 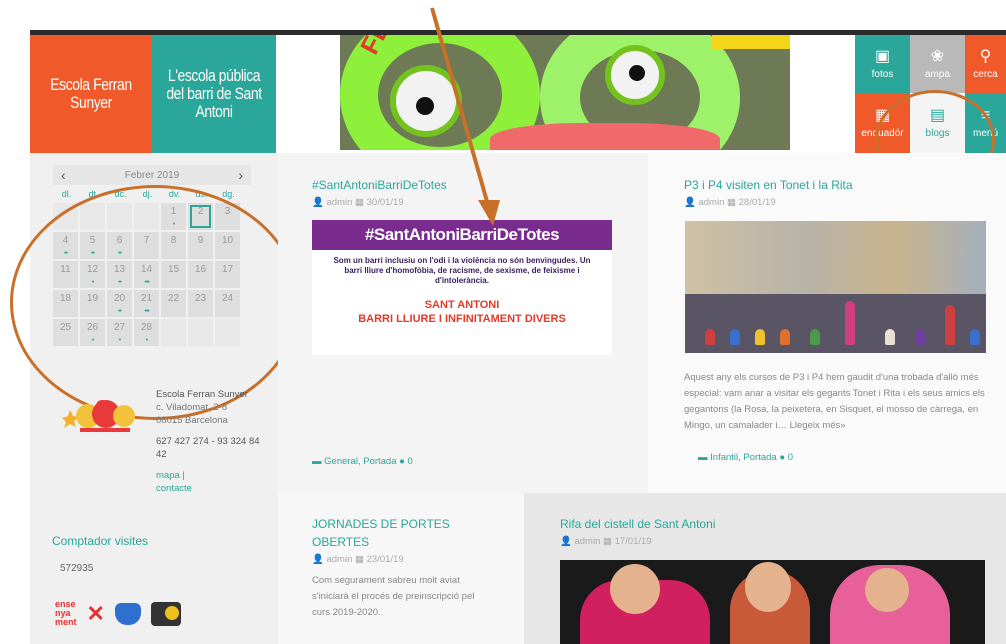 I want to click on promo-hashtag: #SantAntoniBarriDeTotes, so click(x=462, y=235).